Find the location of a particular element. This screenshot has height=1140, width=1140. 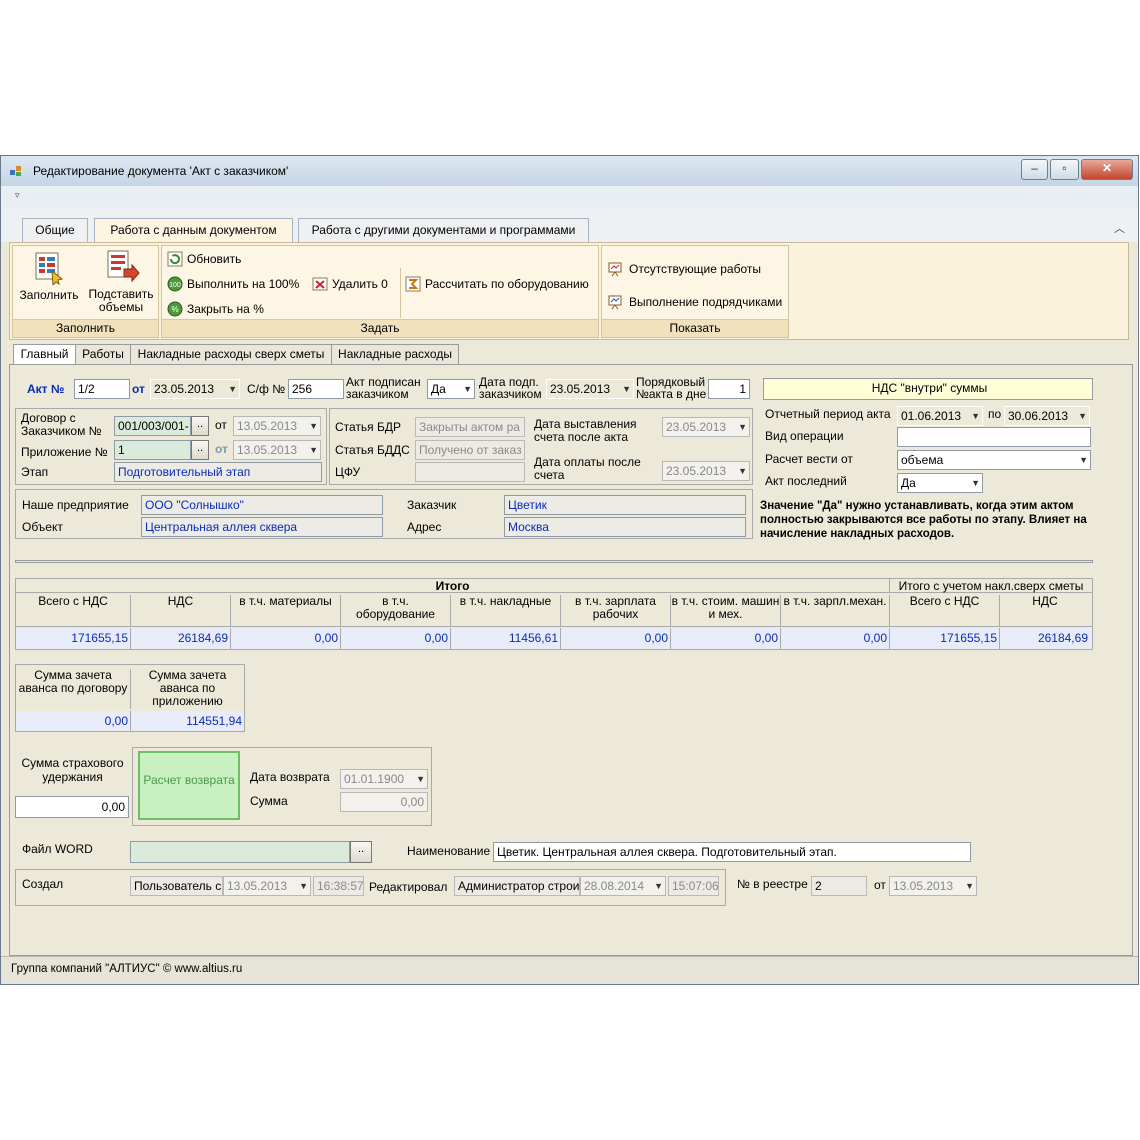

stage-field: Подготовительный этап is located at coordinates (218, 472).